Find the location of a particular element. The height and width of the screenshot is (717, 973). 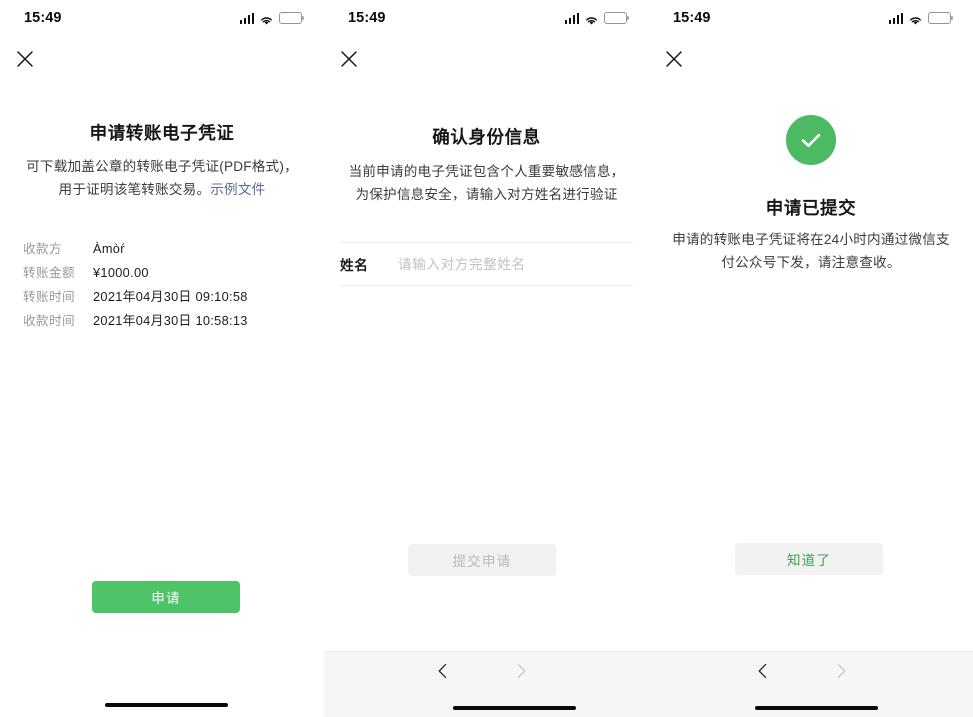

info-row-amount: 转账金额 ¥1000.00 is located at coordinates (163, 274).